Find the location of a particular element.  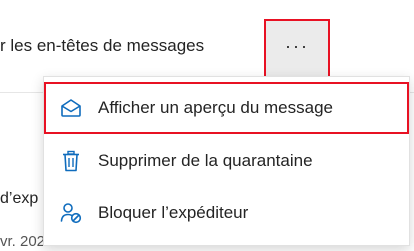

menu-item-label: Supprimer de la quarantaine is located at coordinates (205, 160).